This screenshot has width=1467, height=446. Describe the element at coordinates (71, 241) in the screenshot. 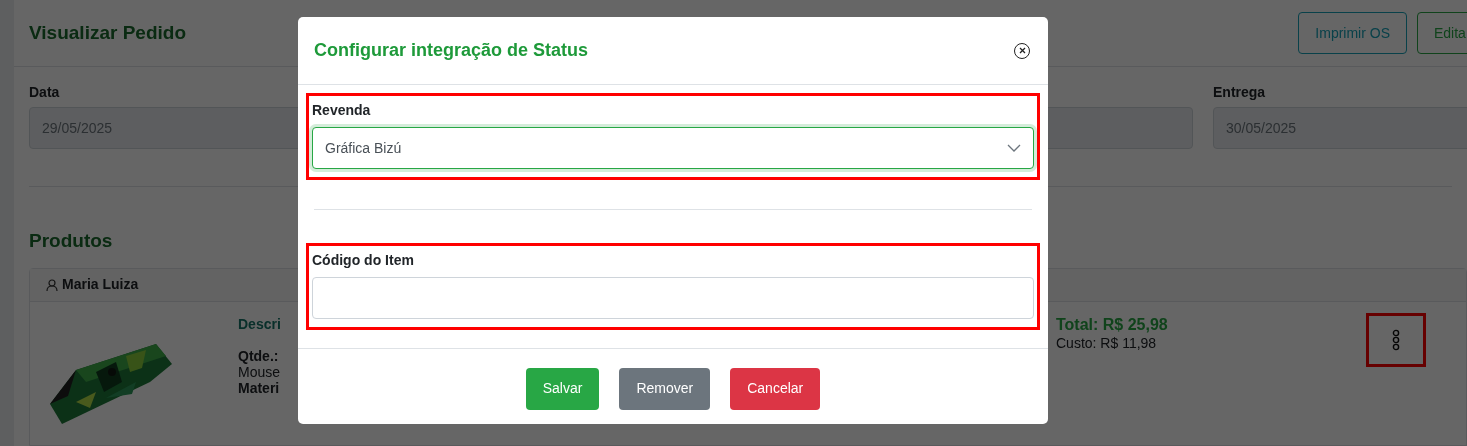

I see `section-heading: Produtos` at that location.